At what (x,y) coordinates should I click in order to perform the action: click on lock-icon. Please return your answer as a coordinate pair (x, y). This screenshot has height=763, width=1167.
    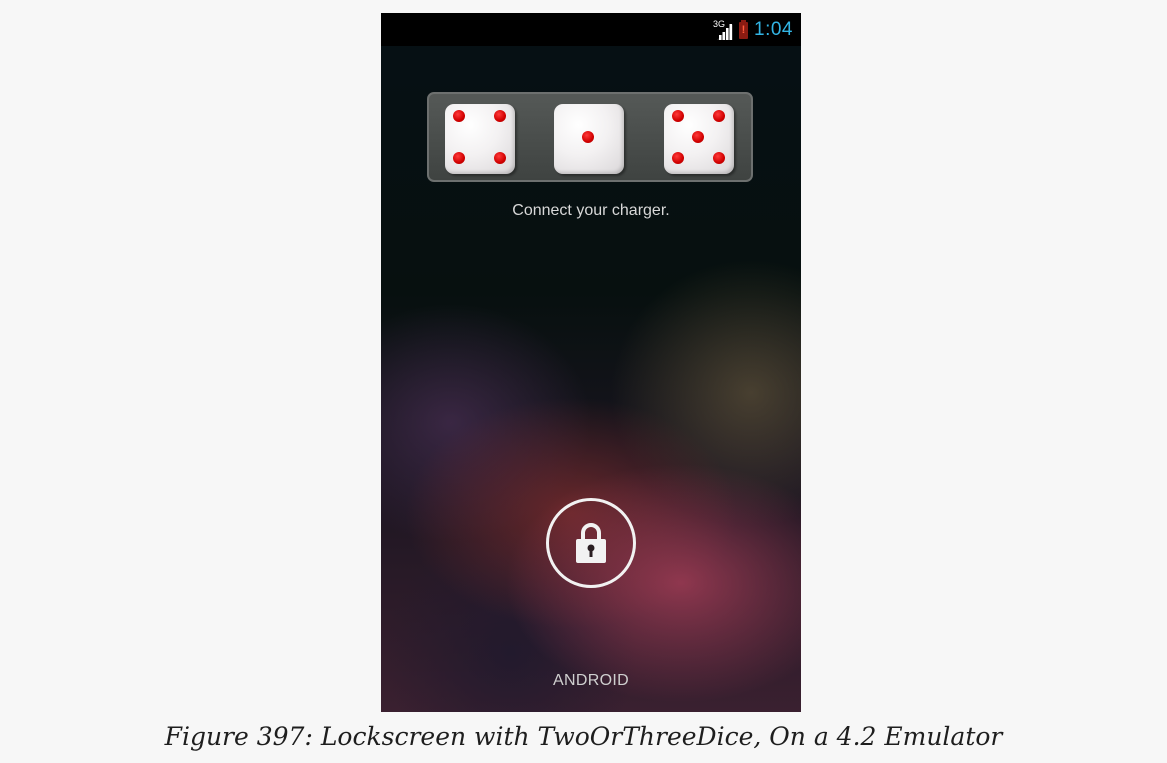
    Looking at the image, I should click on (591, 543).